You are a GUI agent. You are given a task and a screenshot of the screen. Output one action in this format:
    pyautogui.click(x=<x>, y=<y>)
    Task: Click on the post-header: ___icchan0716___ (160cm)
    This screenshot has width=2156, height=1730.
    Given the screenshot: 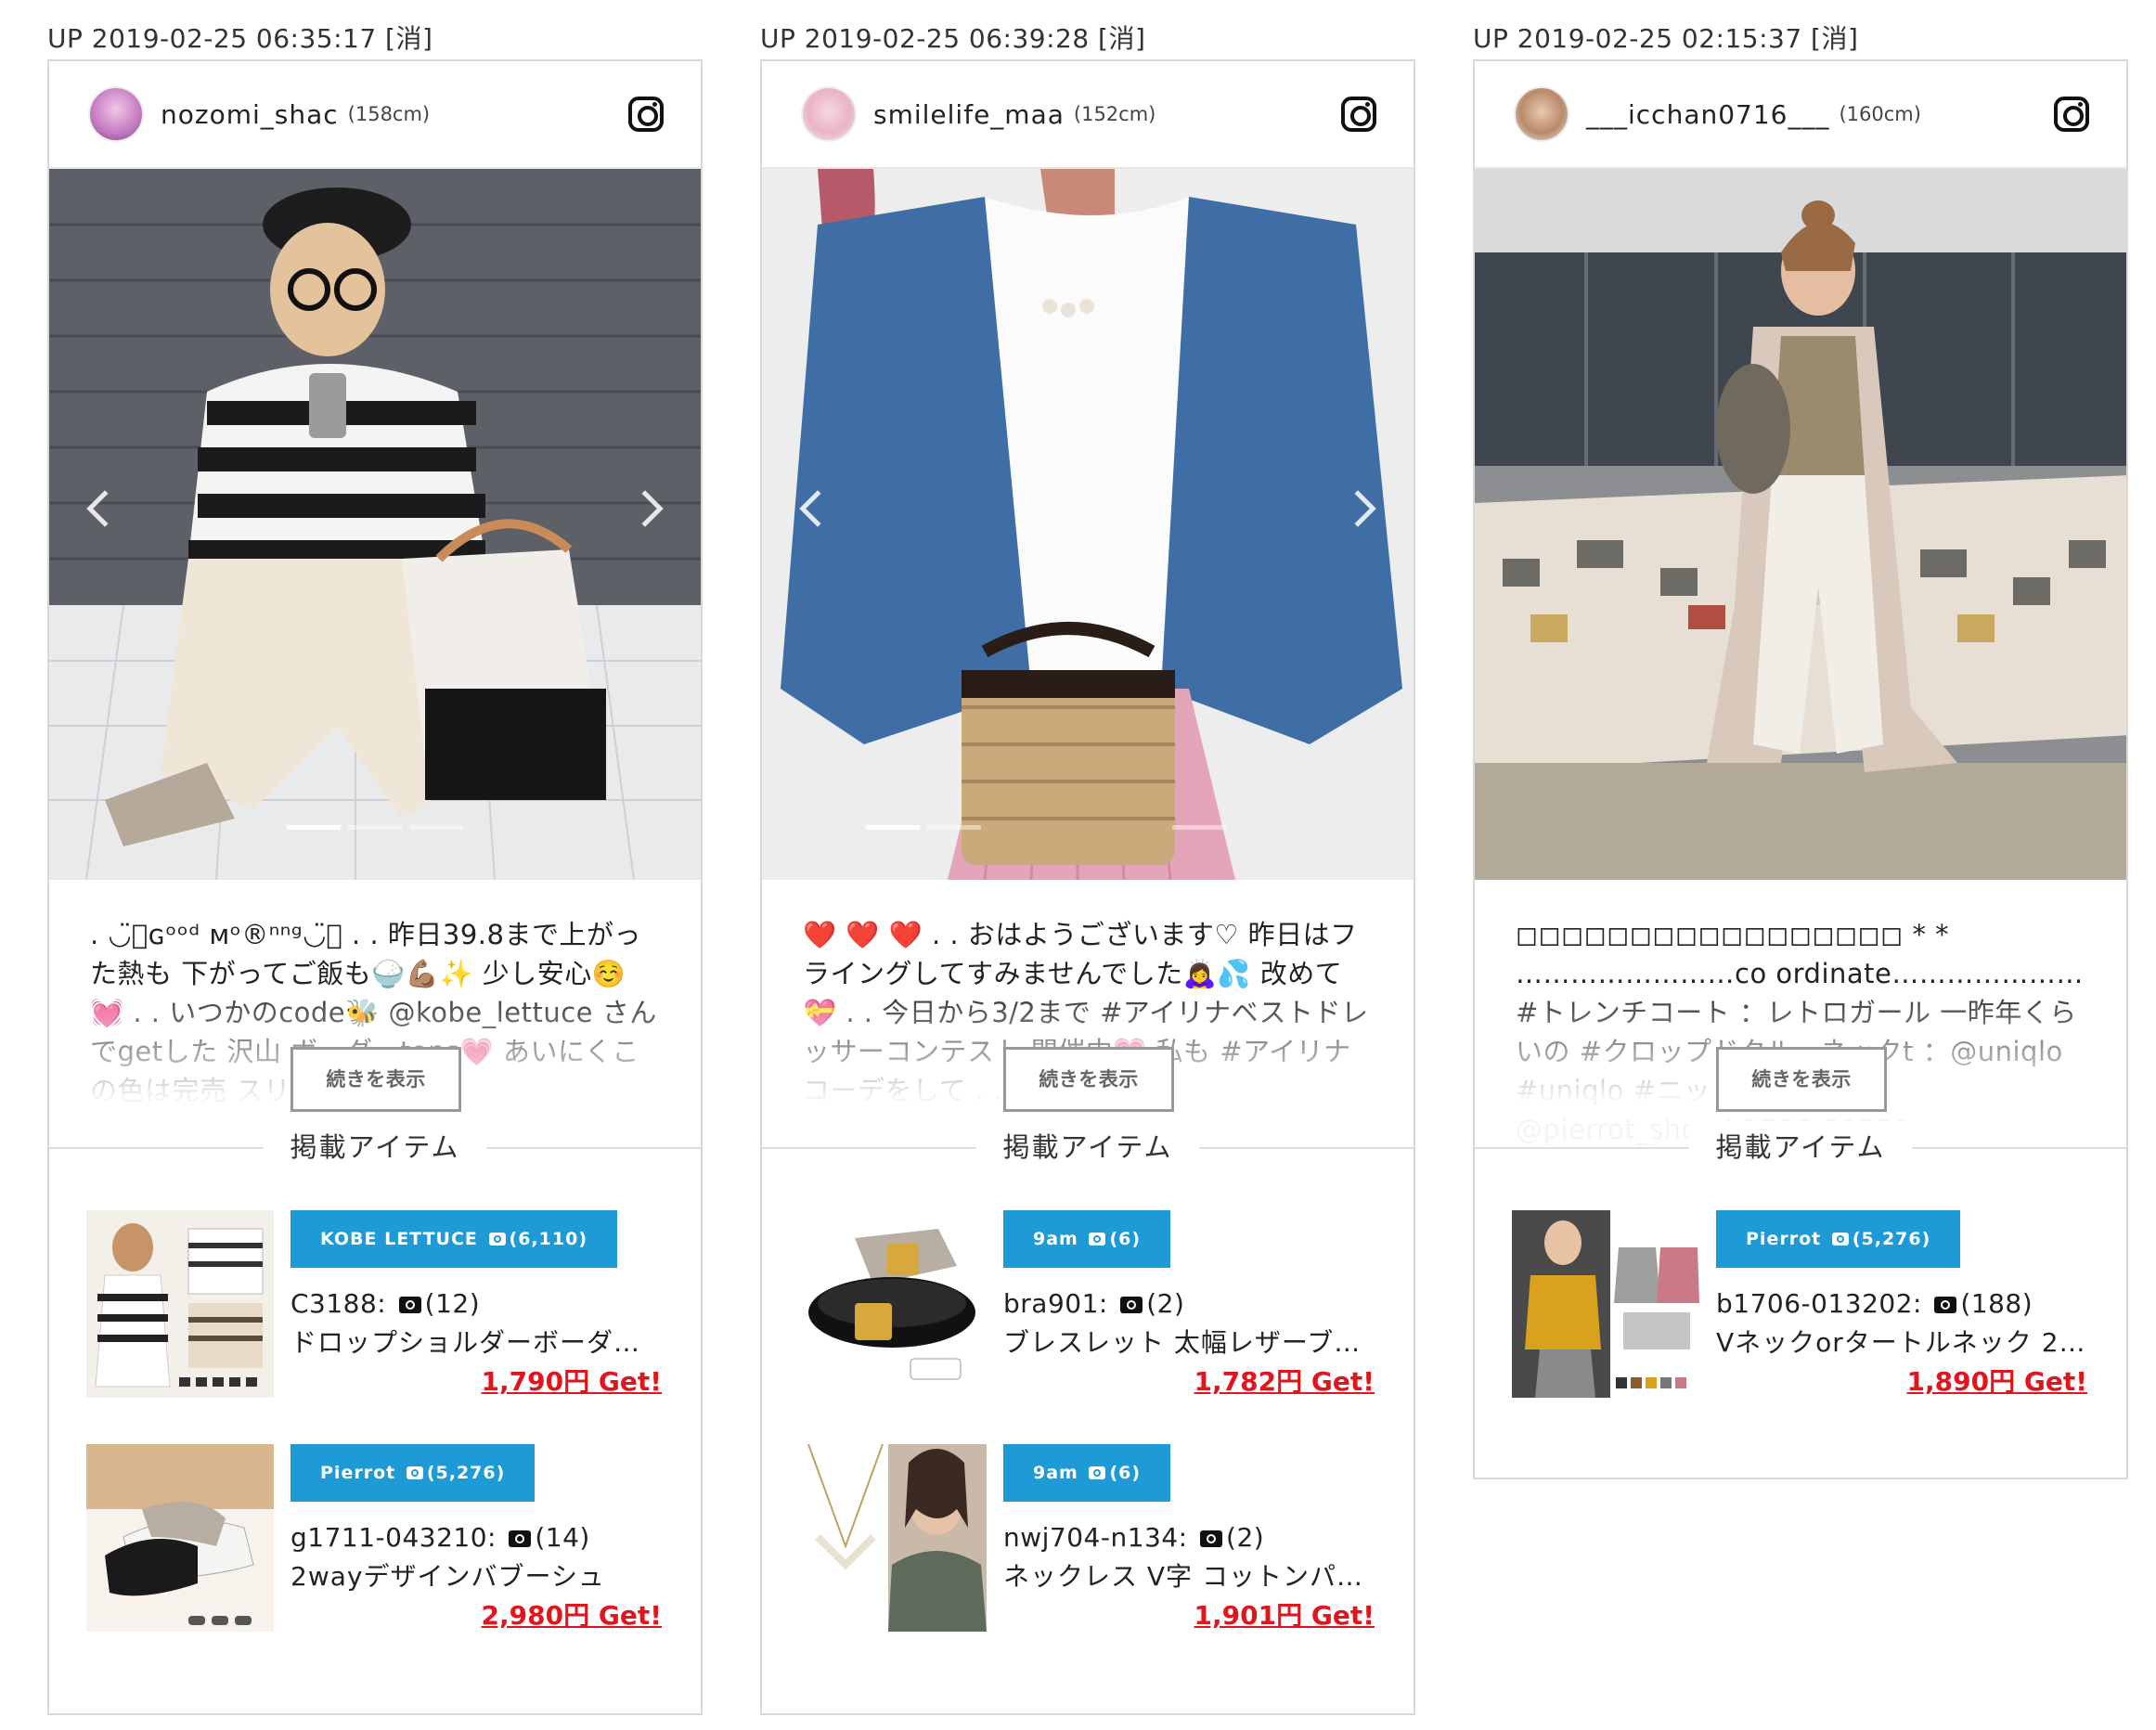 What is the action you would take?
    pyautogui.click(x=1800, y=115)
    